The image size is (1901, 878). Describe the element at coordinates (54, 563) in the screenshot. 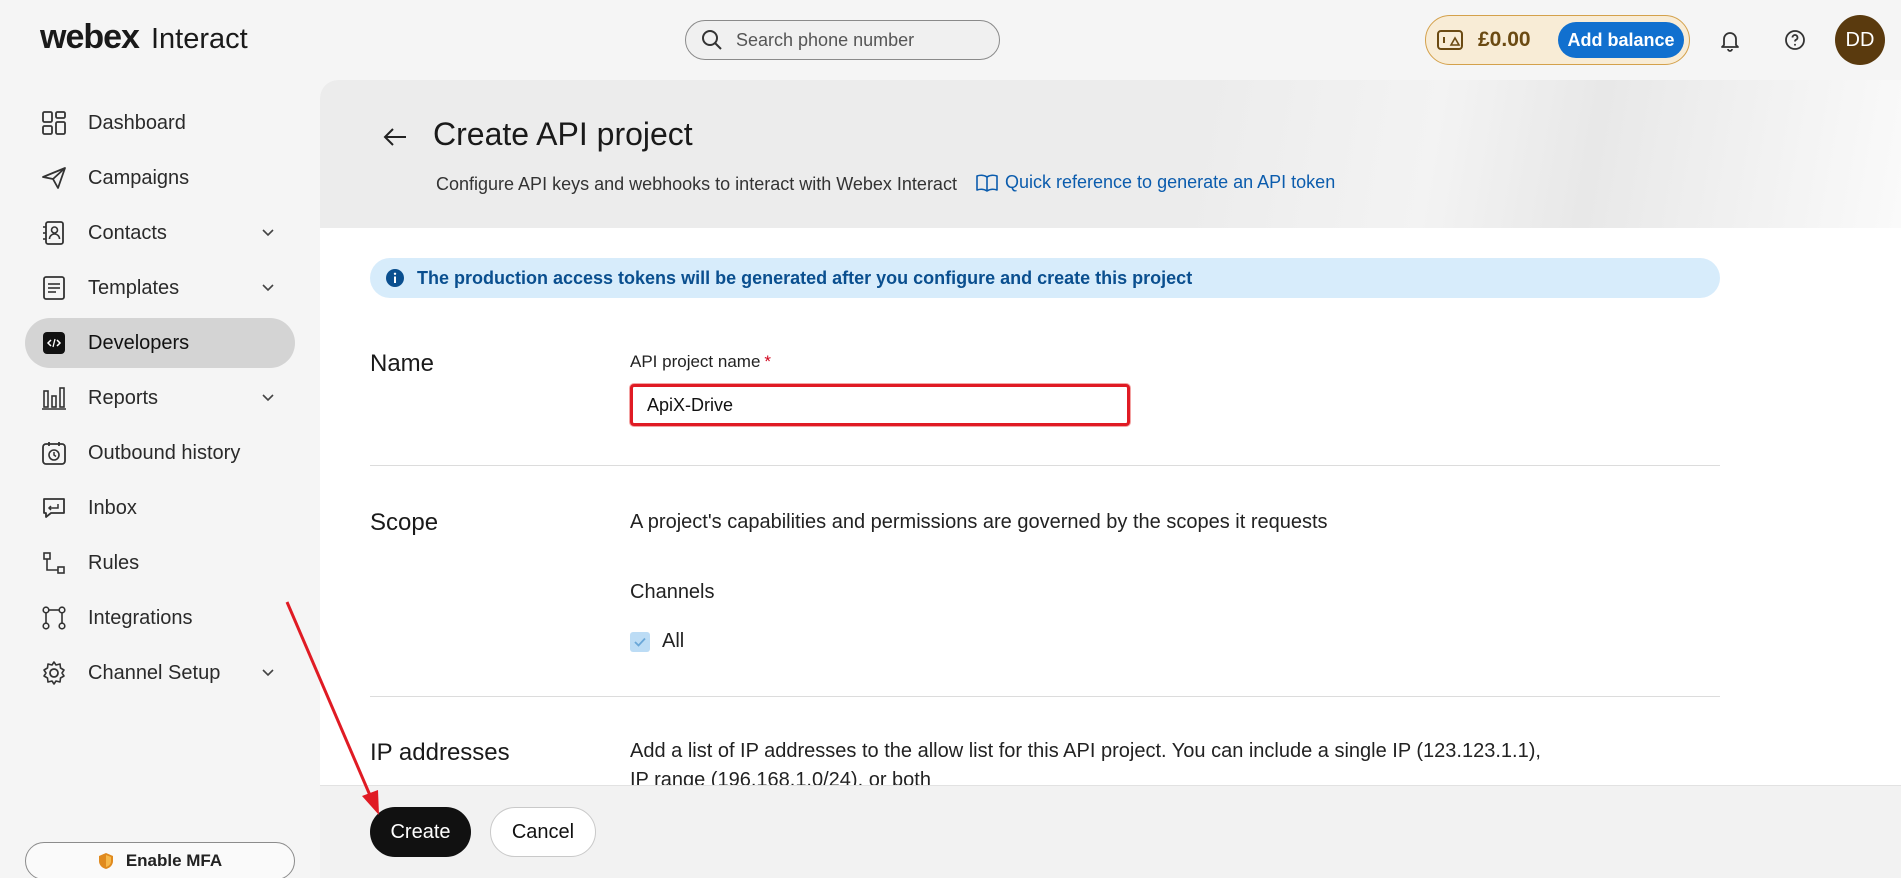

I see `rules-icon` at that location.